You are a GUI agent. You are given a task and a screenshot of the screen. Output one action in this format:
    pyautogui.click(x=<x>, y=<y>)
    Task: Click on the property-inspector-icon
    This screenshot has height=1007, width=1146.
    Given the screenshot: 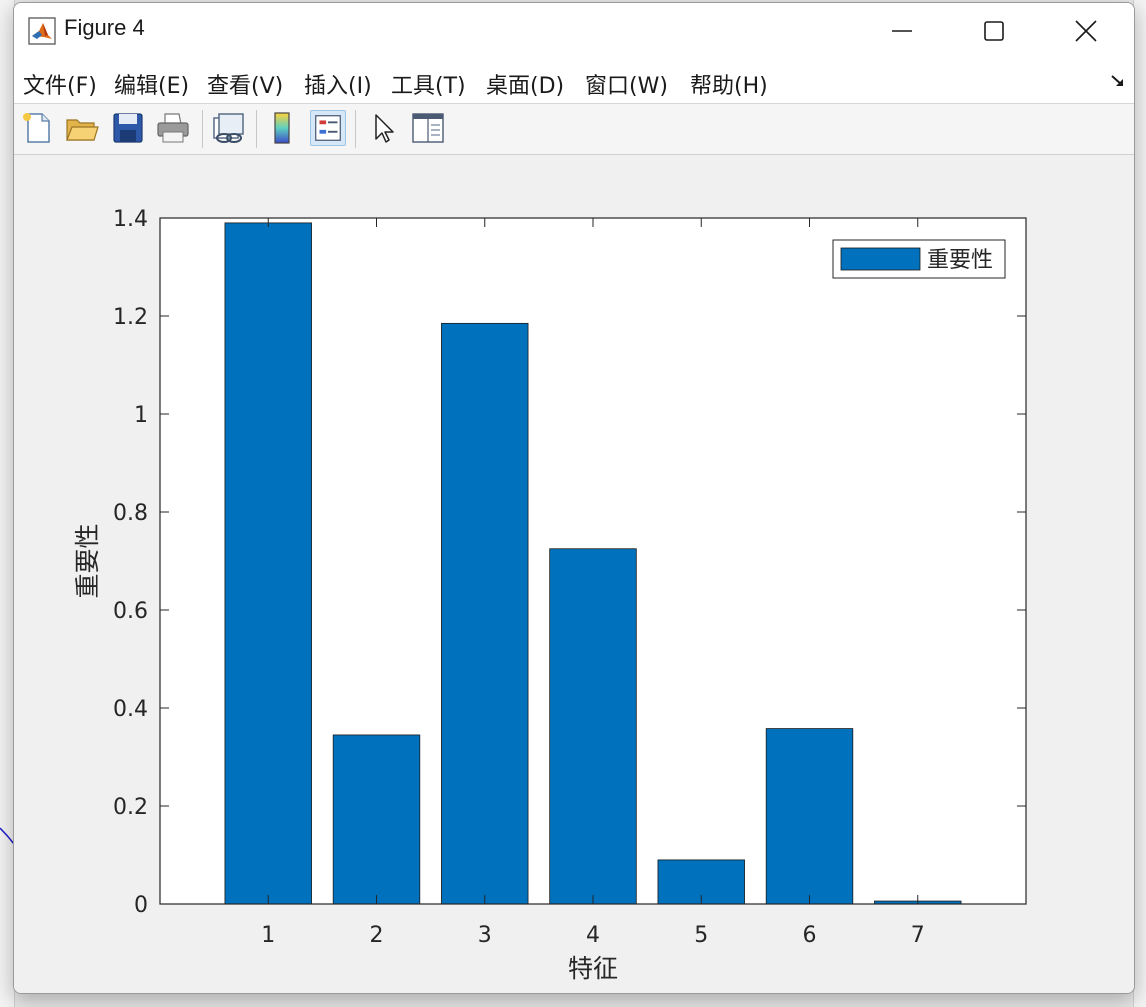 What is the action you would take?
    pyautogui.click(x=428, y=128)
    